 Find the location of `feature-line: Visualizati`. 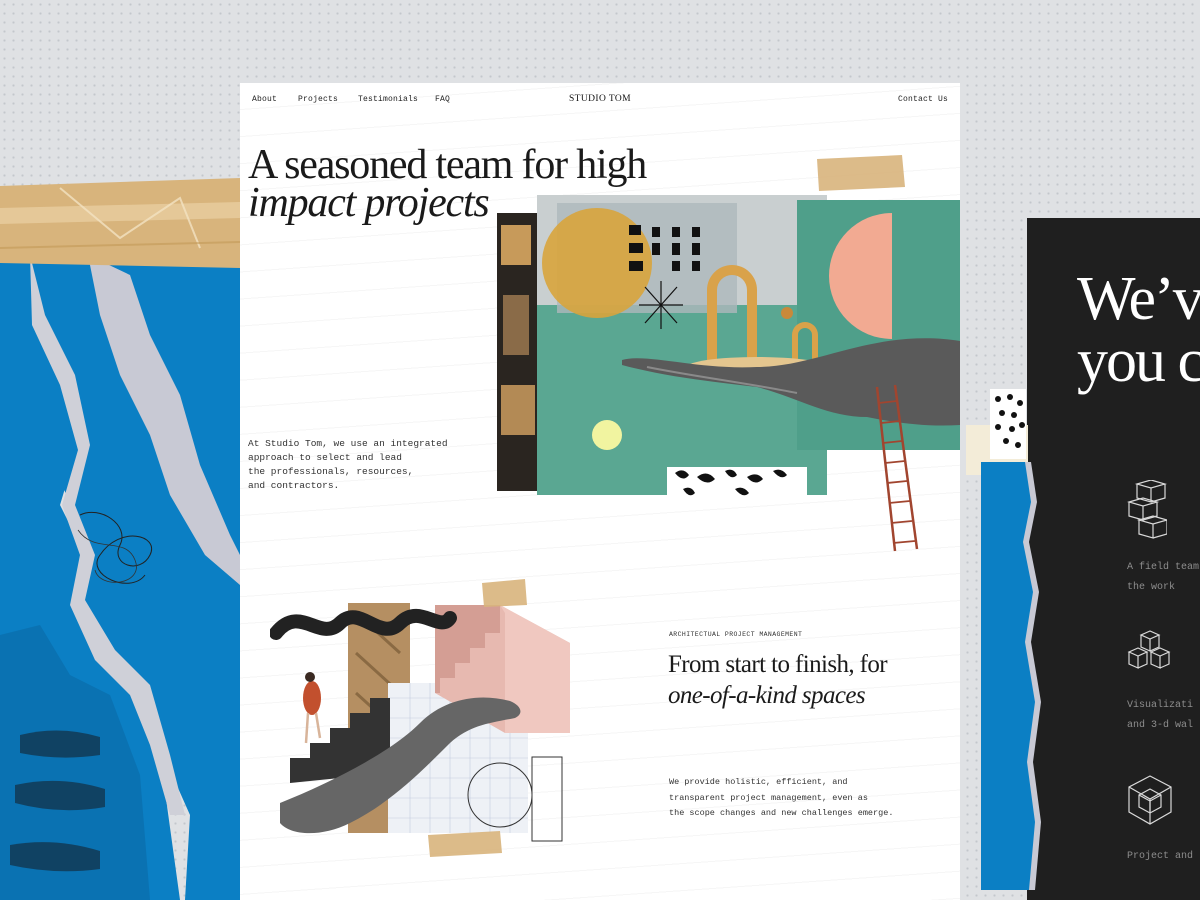

feature-line: Visualizati is located at coordinates (1160, 705).